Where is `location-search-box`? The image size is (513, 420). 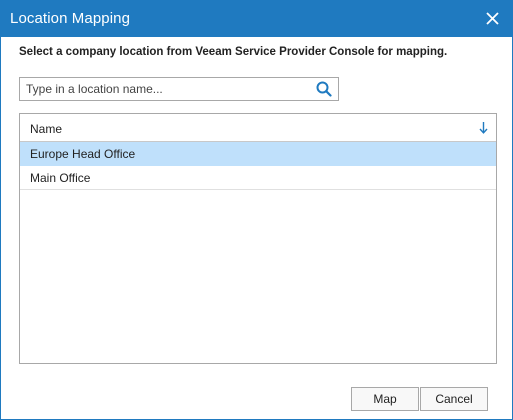
location-search-box is located at coordinates (179, 89).